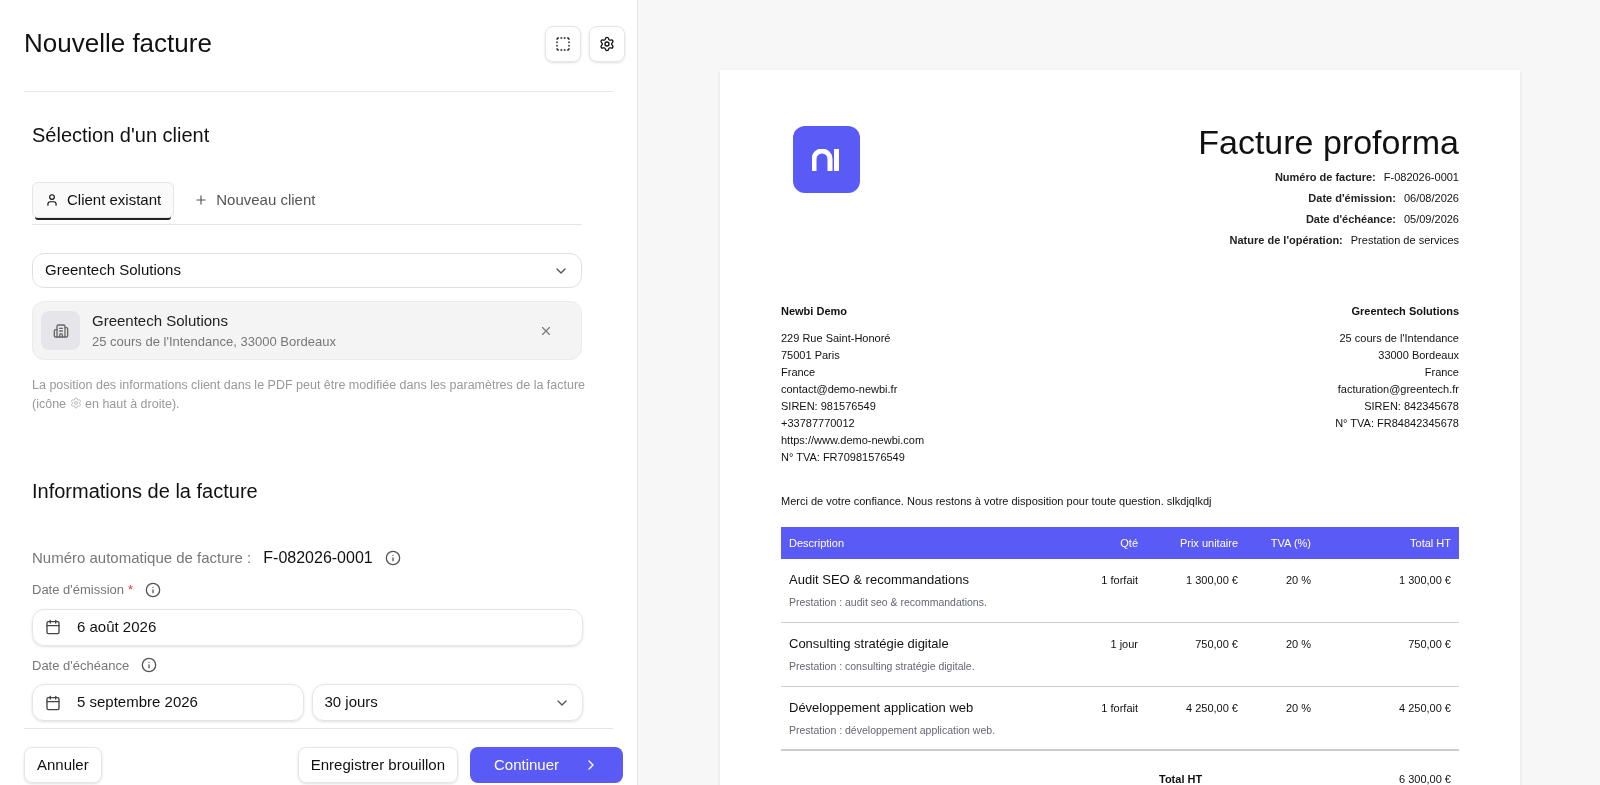  Describe the element at coordinates (103, 200) in the screenshot. I see `client-tab: Client existant` at that location.